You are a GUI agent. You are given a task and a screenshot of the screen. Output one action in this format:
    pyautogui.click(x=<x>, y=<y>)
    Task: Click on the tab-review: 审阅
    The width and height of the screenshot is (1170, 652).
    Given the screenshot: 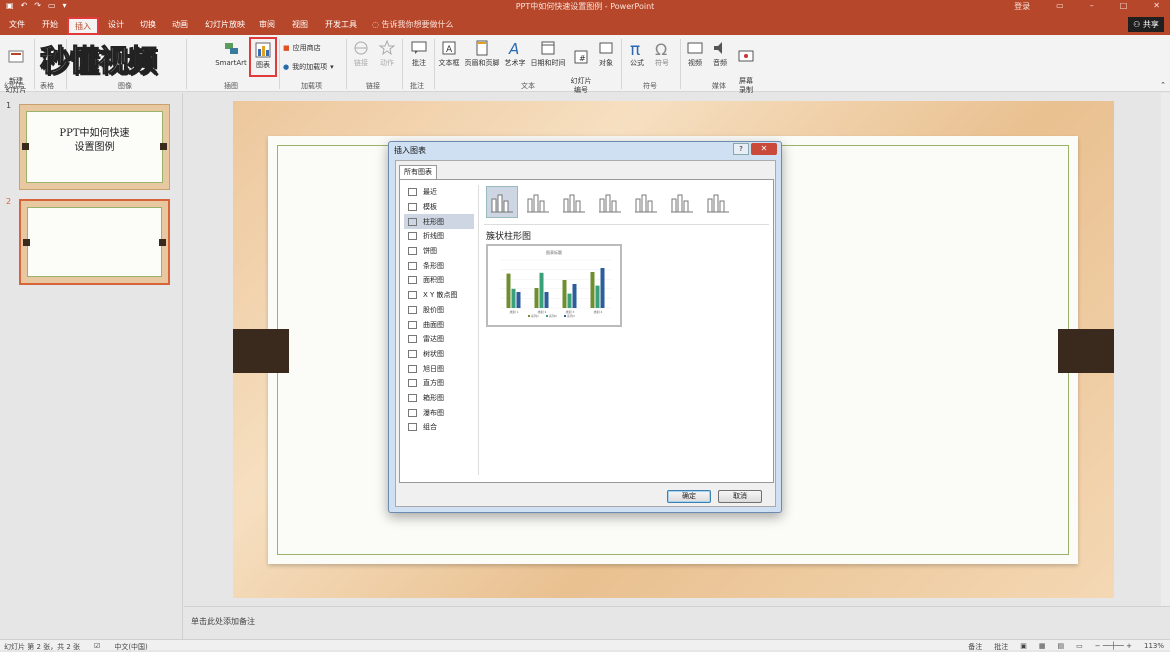 What is the action you would take?
    pyautogui.click(x=267, y=24)
    